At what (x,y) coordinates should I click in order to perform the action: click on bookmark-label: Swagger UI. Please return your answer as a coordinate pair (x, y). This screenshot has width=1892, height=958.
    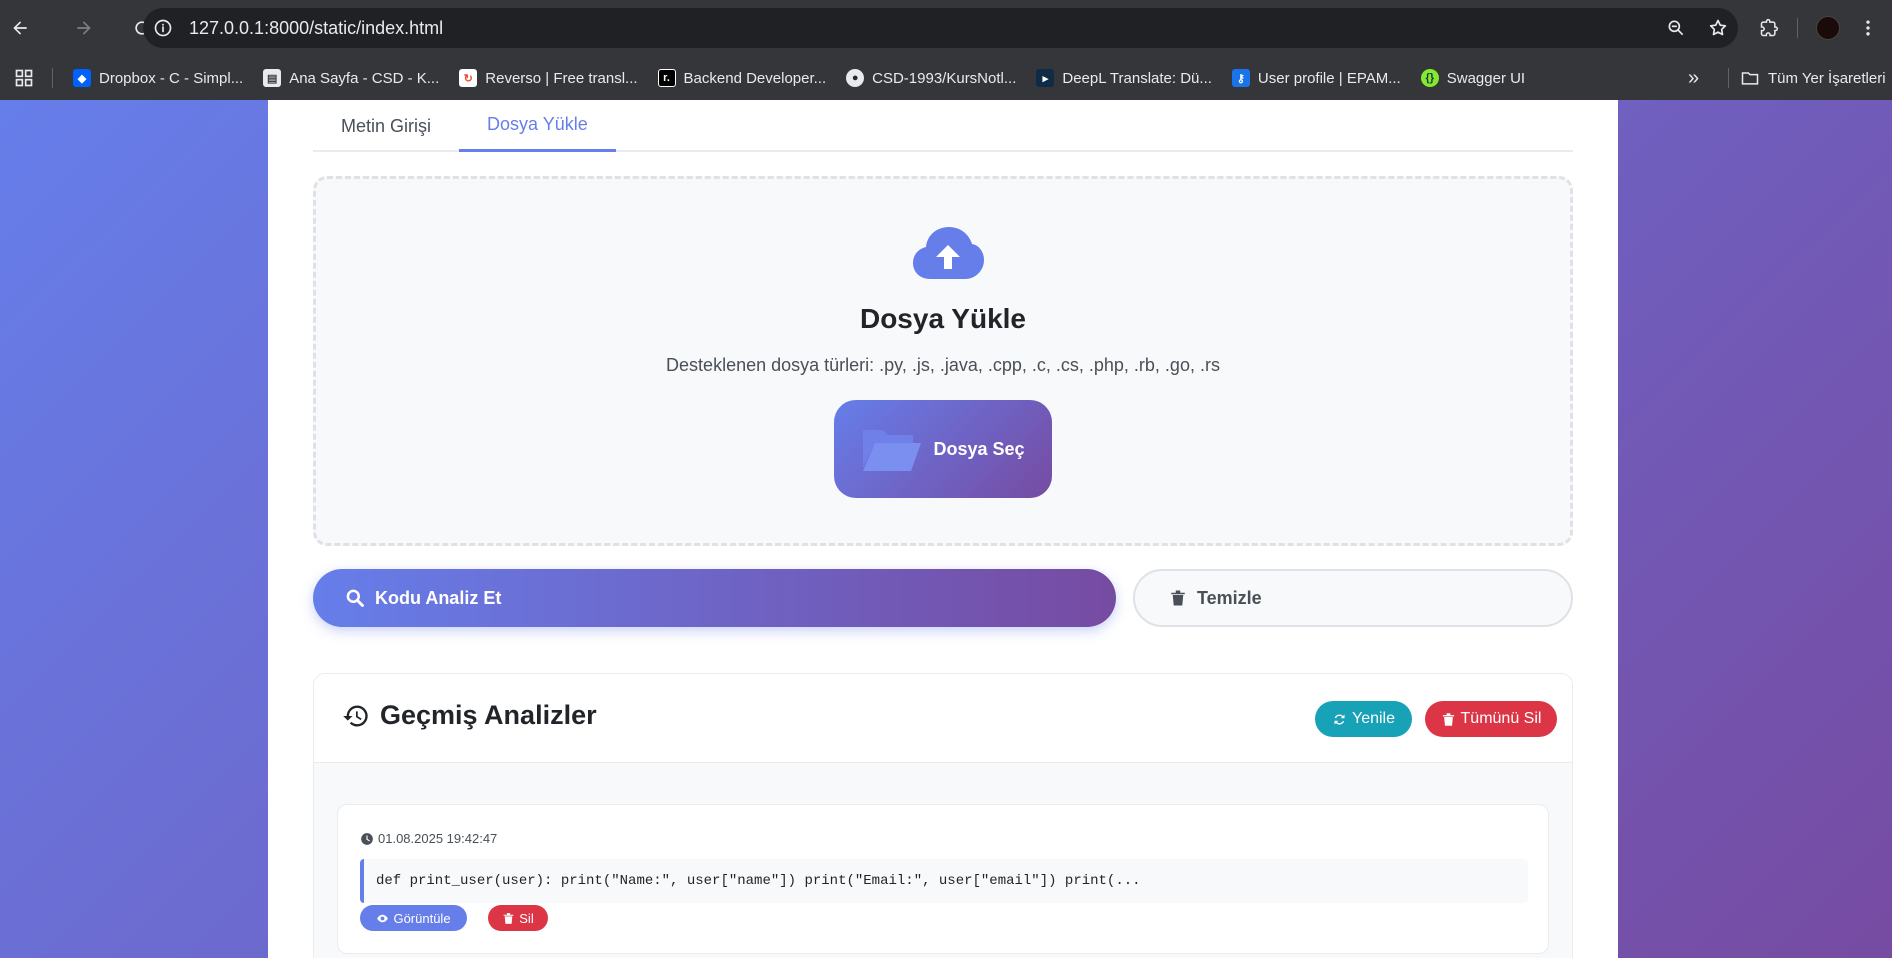
    Looking at the image, I should click on (1486, 78).